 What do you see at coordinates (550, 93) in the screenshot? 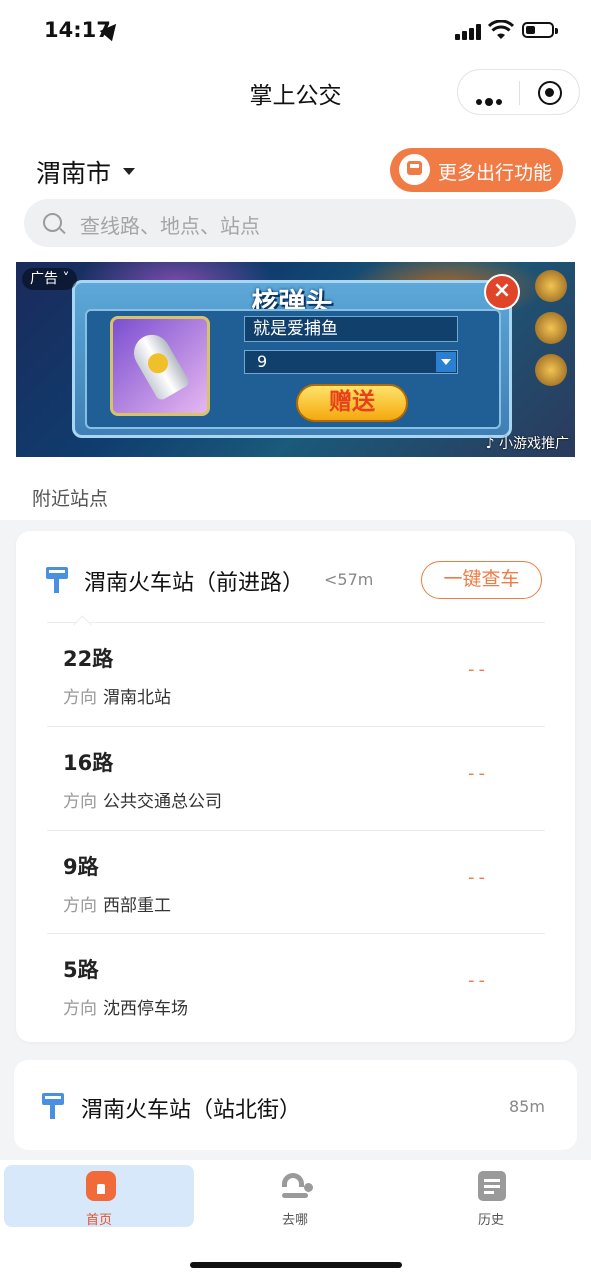
I see `close-miniprogram-icon` at bounding box center [550, 93].